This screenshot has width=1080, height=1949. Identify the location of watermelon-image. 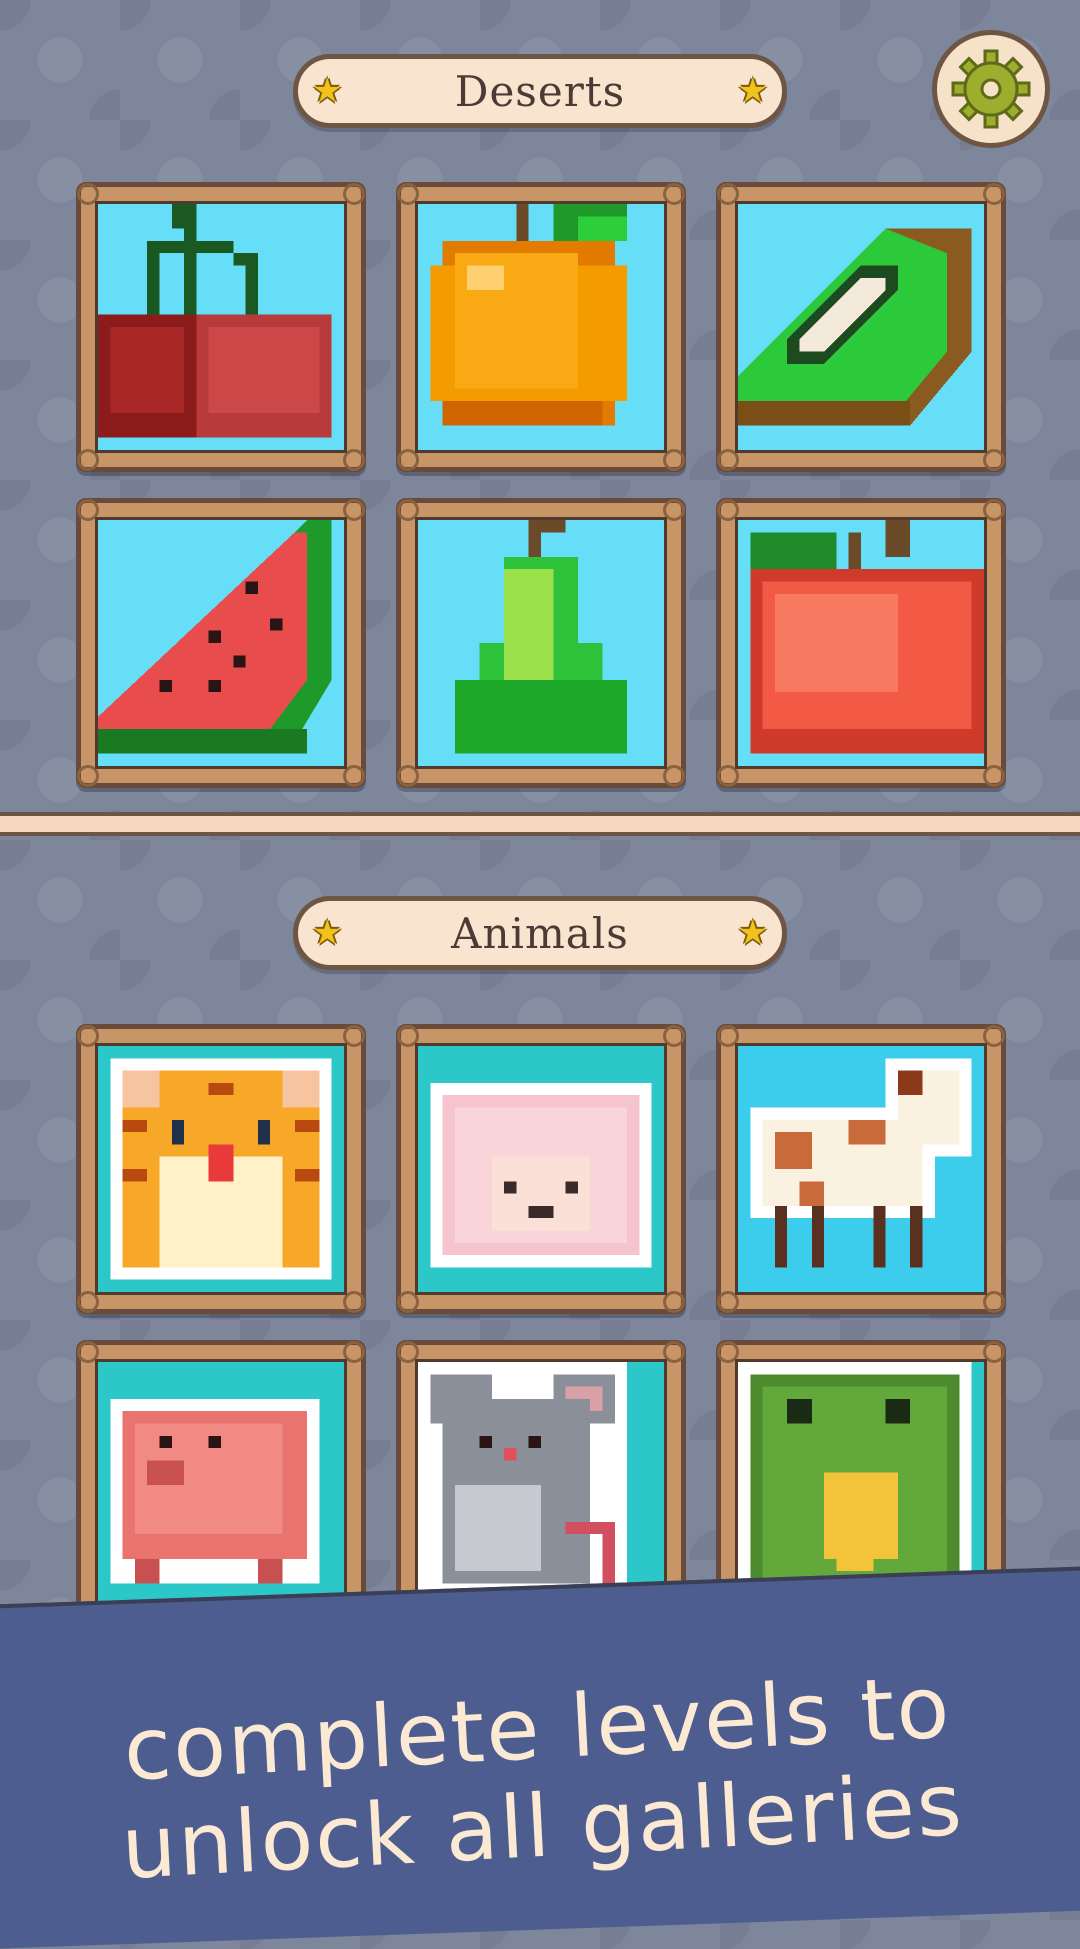
(221, 643).